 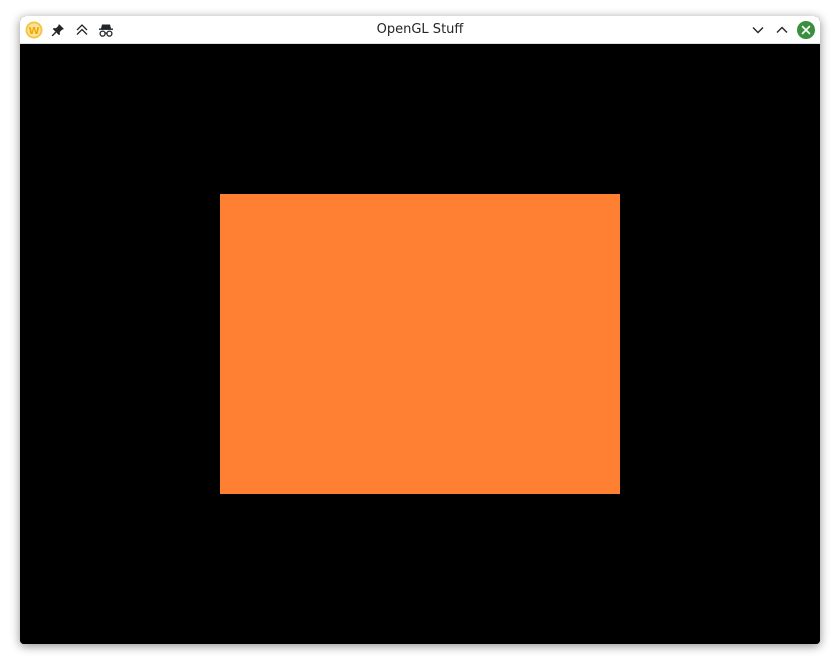 What do you see at coordinates (58, 30) in the screenshot?
I see `pin-icon` at bounding box center [58, 30].